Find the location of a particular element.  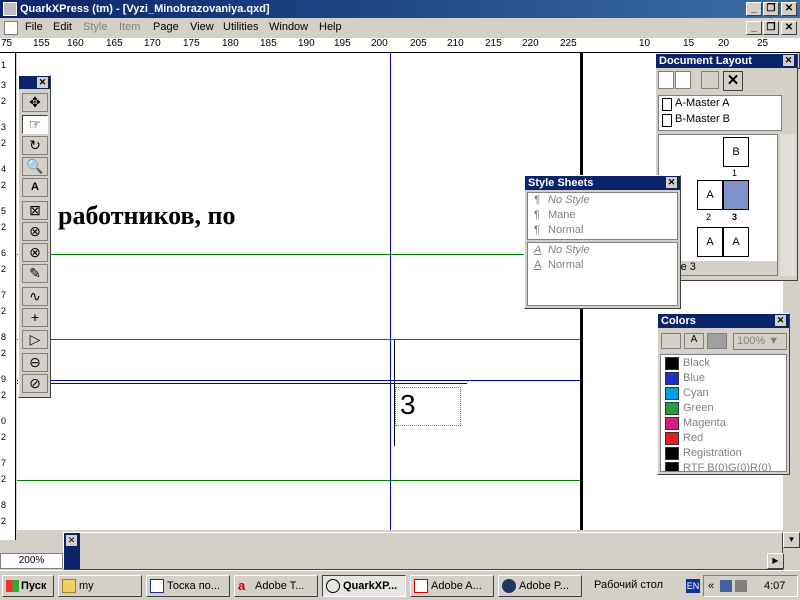

close-button: ✕ is located at coordinates (789, 9).